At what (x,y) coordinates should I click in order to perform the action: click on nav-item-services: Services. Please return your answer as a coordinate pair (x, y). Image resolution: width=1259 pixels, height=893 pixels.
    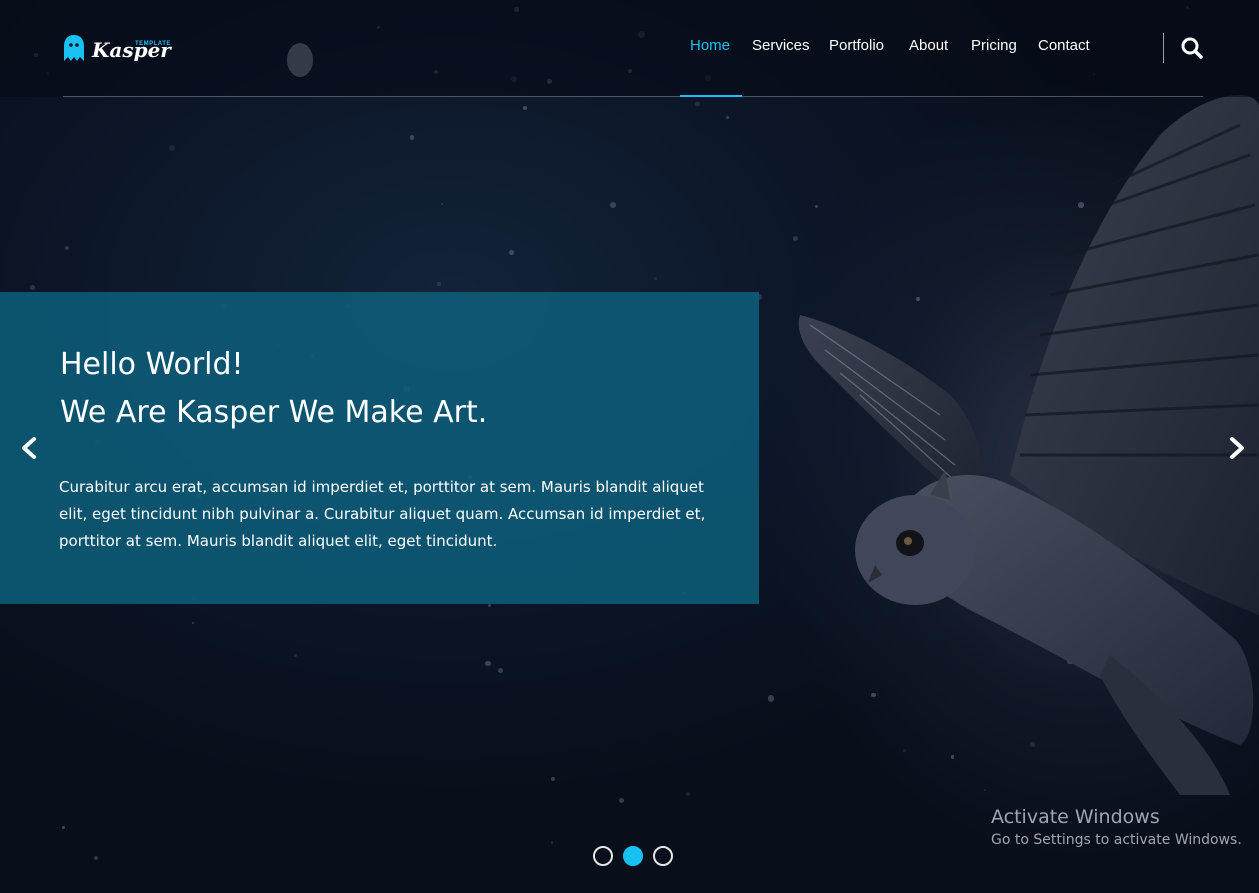
    Looking at the image, I should click on (781, 45).